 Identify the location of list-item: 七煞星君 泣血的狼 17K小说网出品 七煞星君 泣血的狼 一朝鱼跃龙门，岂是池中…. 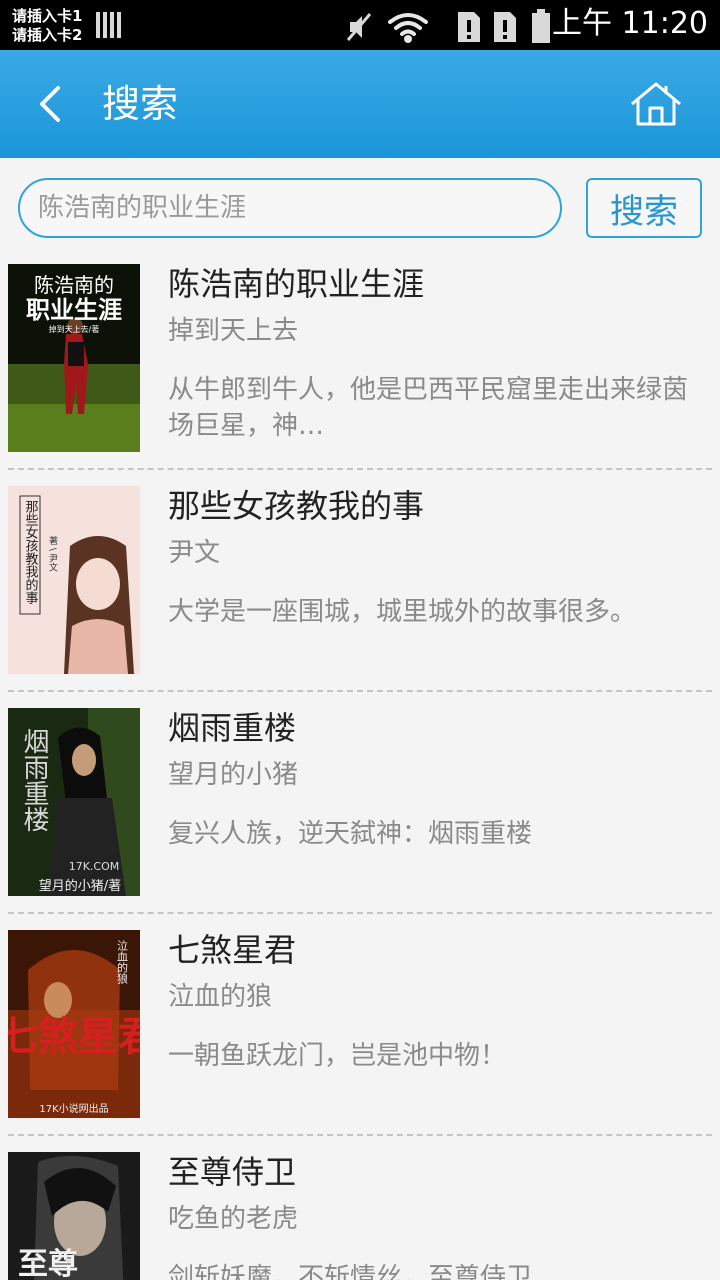
(360, 1024).